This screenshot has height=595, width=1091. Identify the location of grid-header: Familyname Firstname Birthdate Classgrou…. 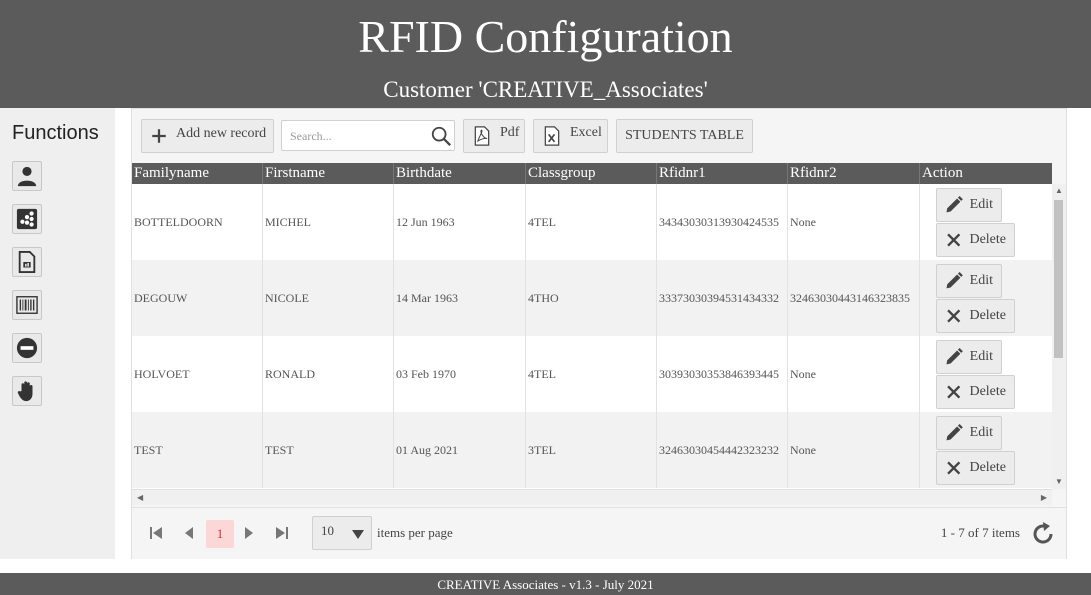
(592, 173).